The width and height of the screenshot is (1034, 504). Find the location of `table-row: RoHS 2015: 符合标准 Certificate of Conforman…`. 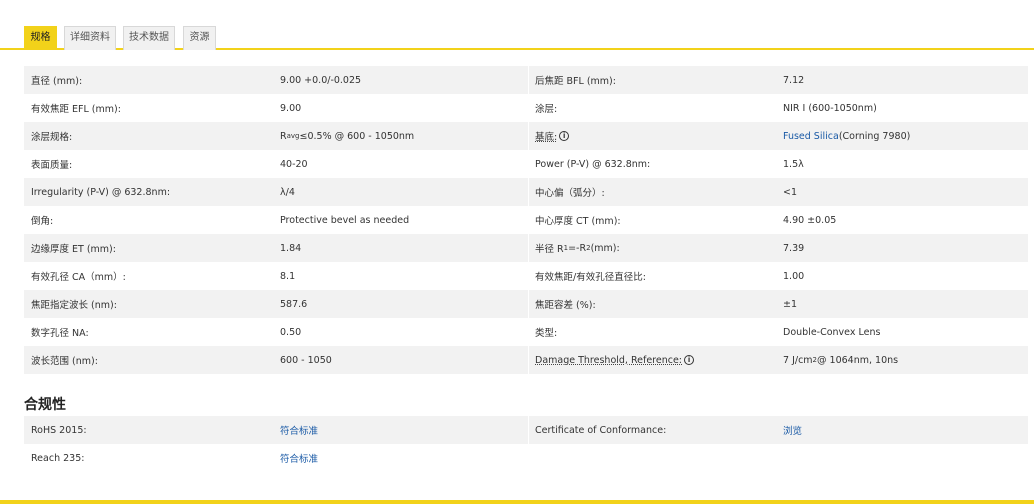

table-row: RoHS 2015: 符合标准 Certificate of Conforman… is located at coordinates (526, 430).